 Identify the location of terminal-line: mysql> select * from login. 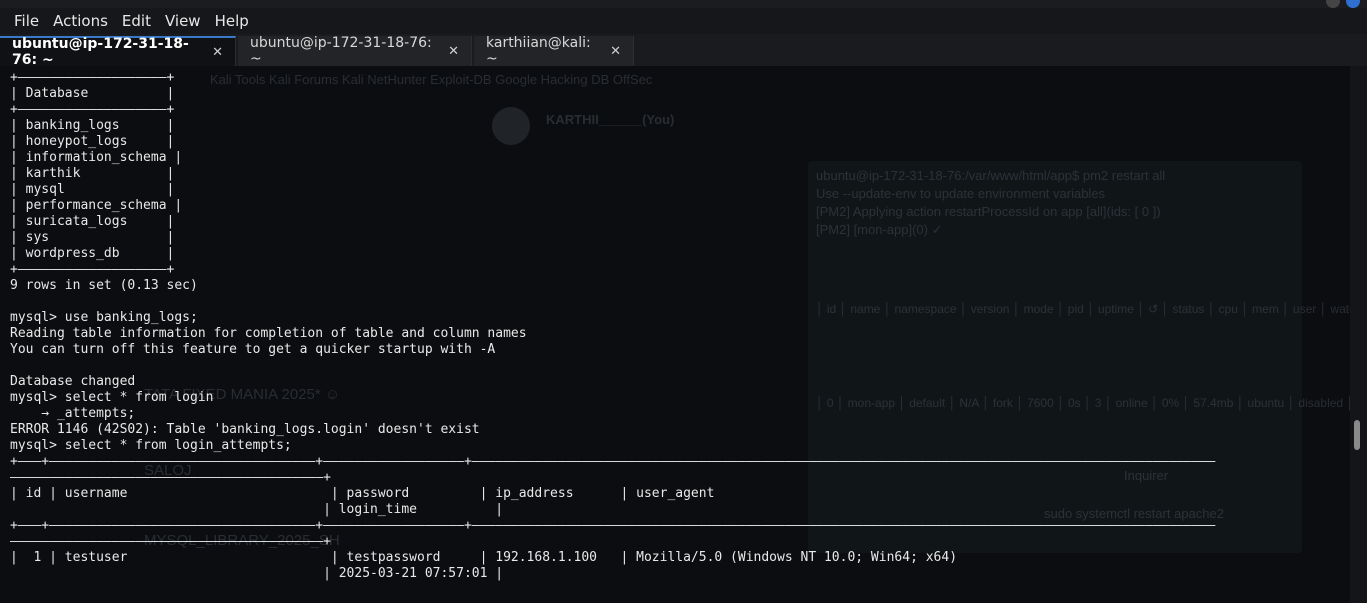
(112, 397).